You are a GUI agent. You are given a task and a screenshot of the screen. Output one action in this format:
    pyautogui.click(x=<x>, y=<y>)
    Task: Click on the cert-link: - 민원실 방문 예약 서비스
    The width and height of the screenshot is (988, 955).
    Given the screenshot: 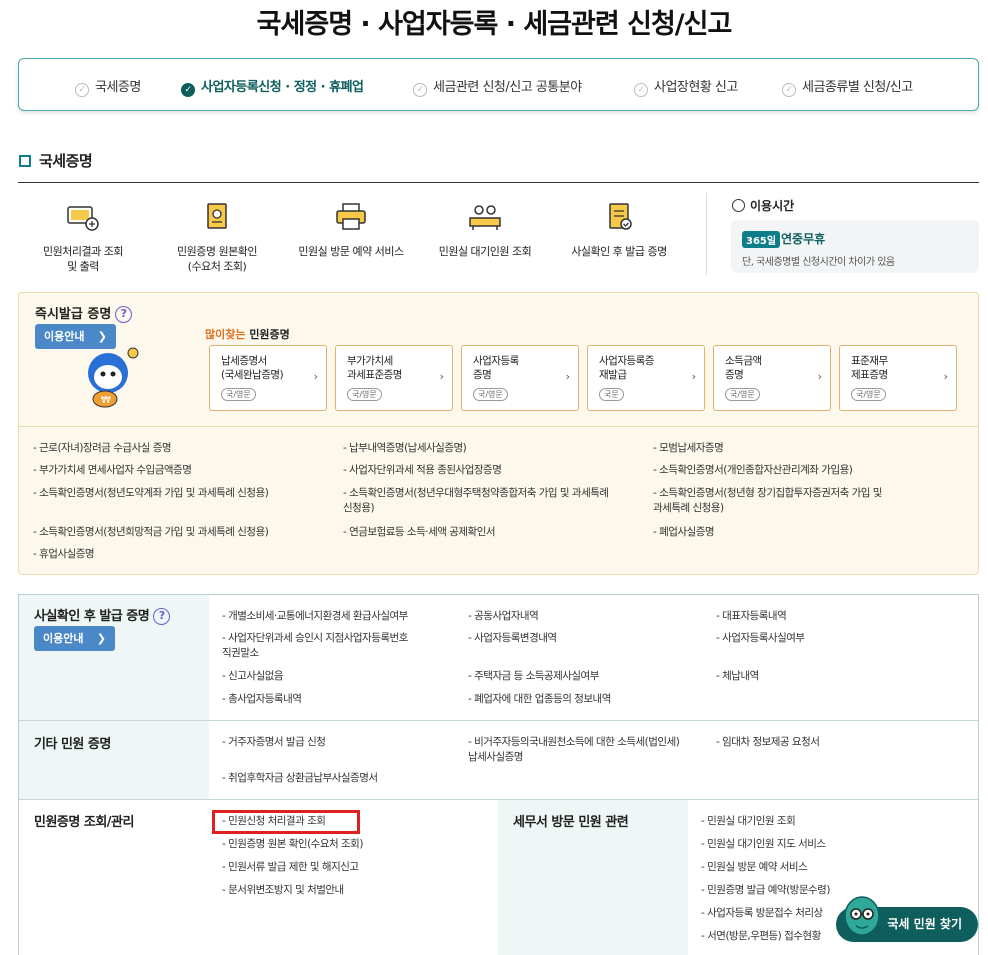 What is the action you would take?
    pyautogui.click(x=754, y=867)
    